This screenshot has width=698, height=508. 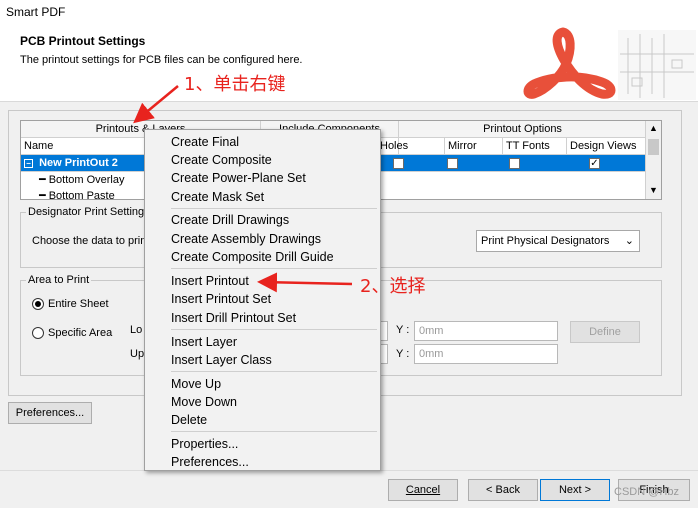 I want to click on step1-annotation: 1、单击右键, so click(x=235, y=84).